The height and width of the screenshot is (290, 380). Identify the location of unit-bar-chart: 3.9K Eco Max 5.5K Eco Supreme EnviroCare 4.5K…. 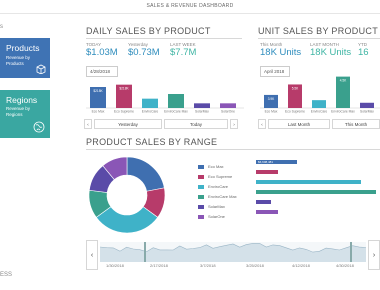
(320, 95).